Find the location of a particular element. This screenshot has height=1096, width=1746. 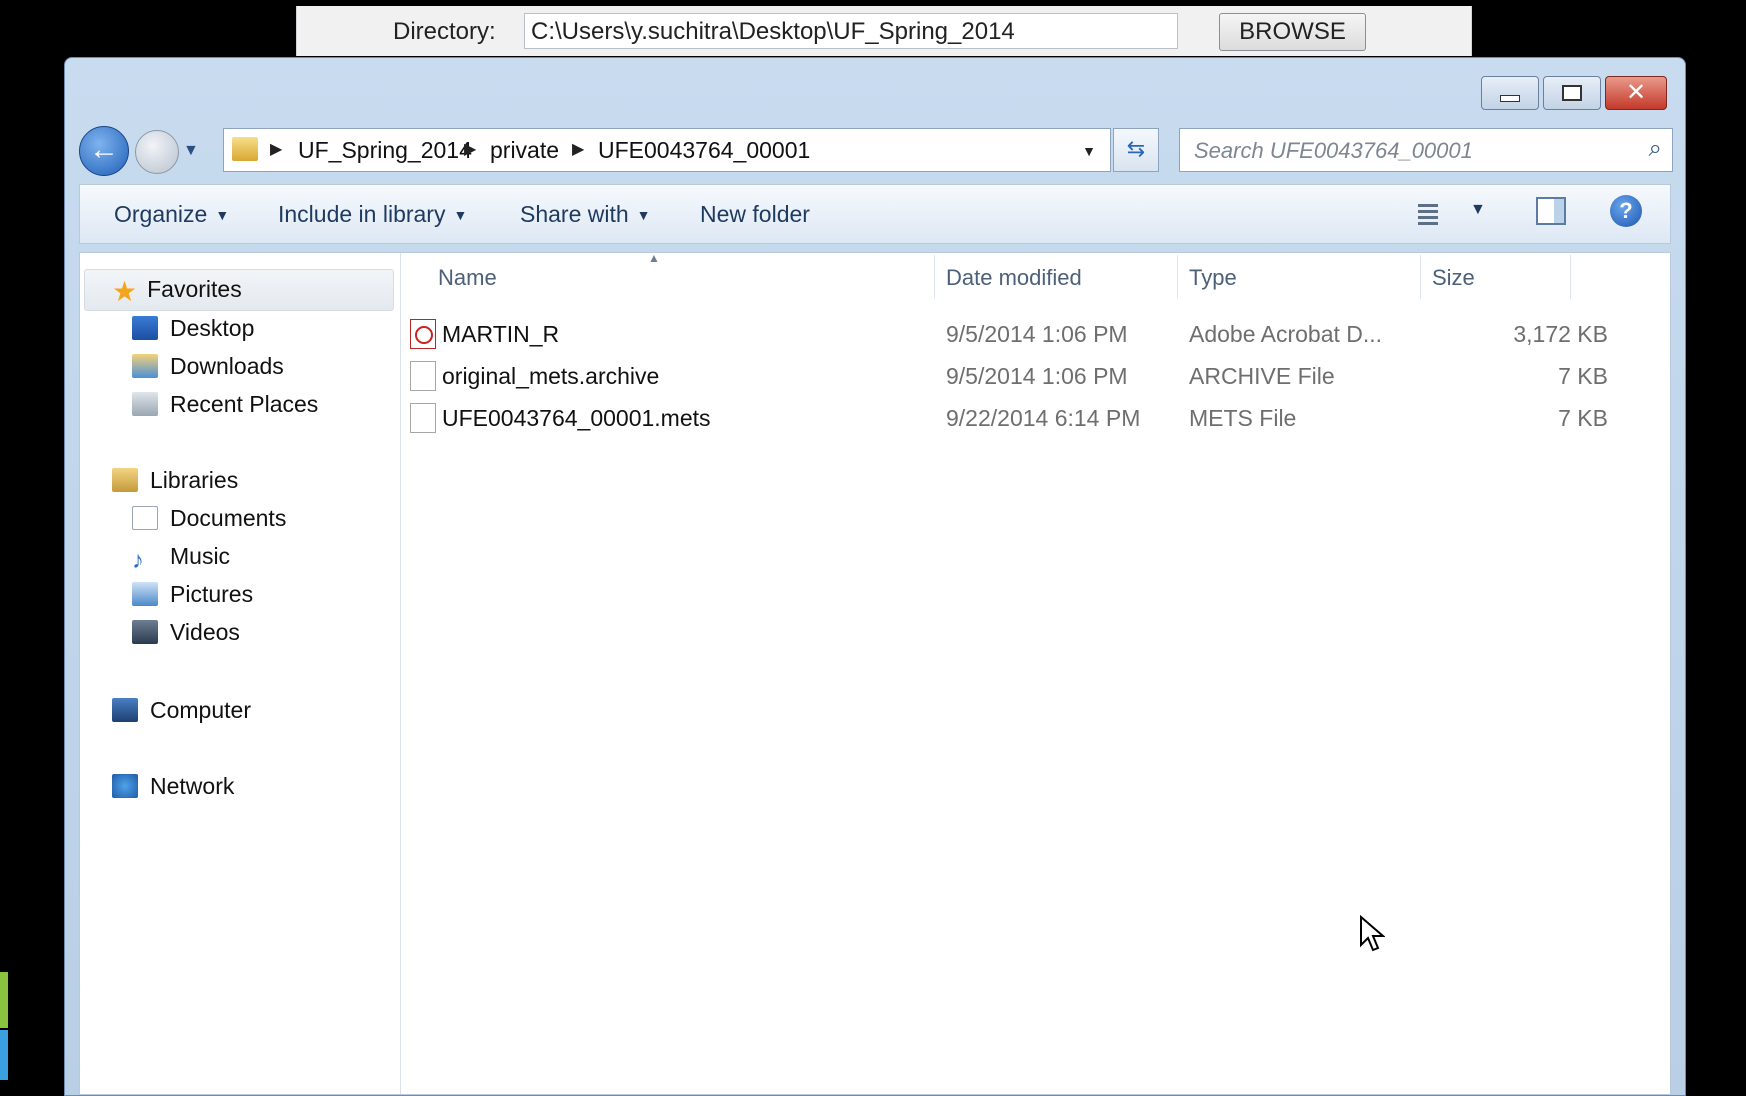

breadcrumb-uf-spring: UF_Spring_2014 is located at coordinates (385, 150).